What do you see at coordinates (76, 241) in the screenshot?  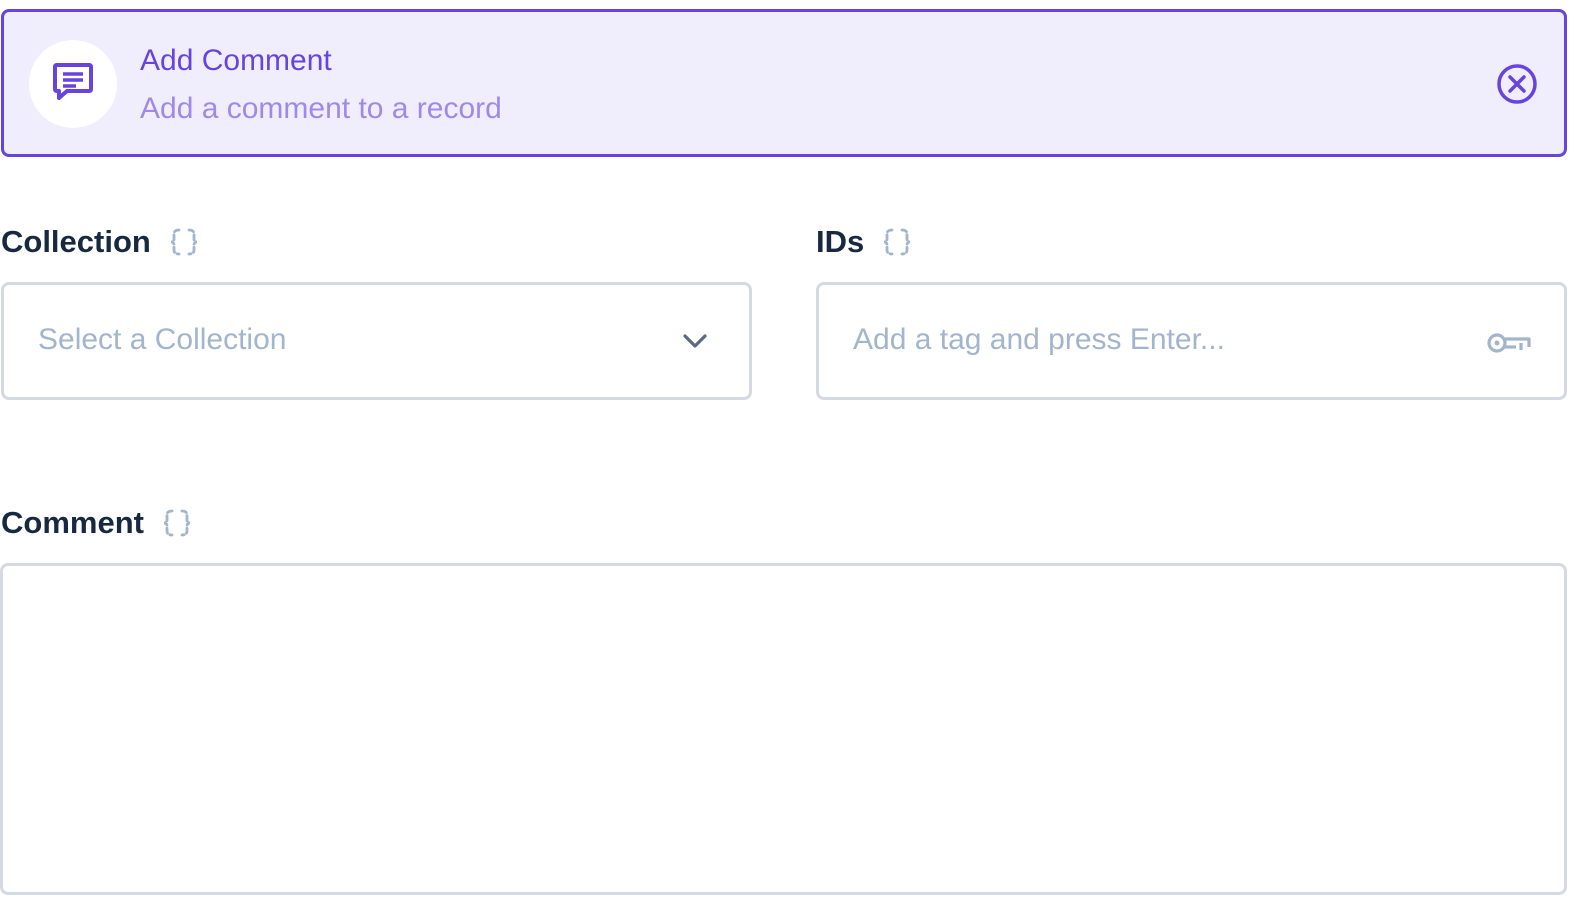 I see `collection-label-text: Collection` at bounding box center [76, 241].